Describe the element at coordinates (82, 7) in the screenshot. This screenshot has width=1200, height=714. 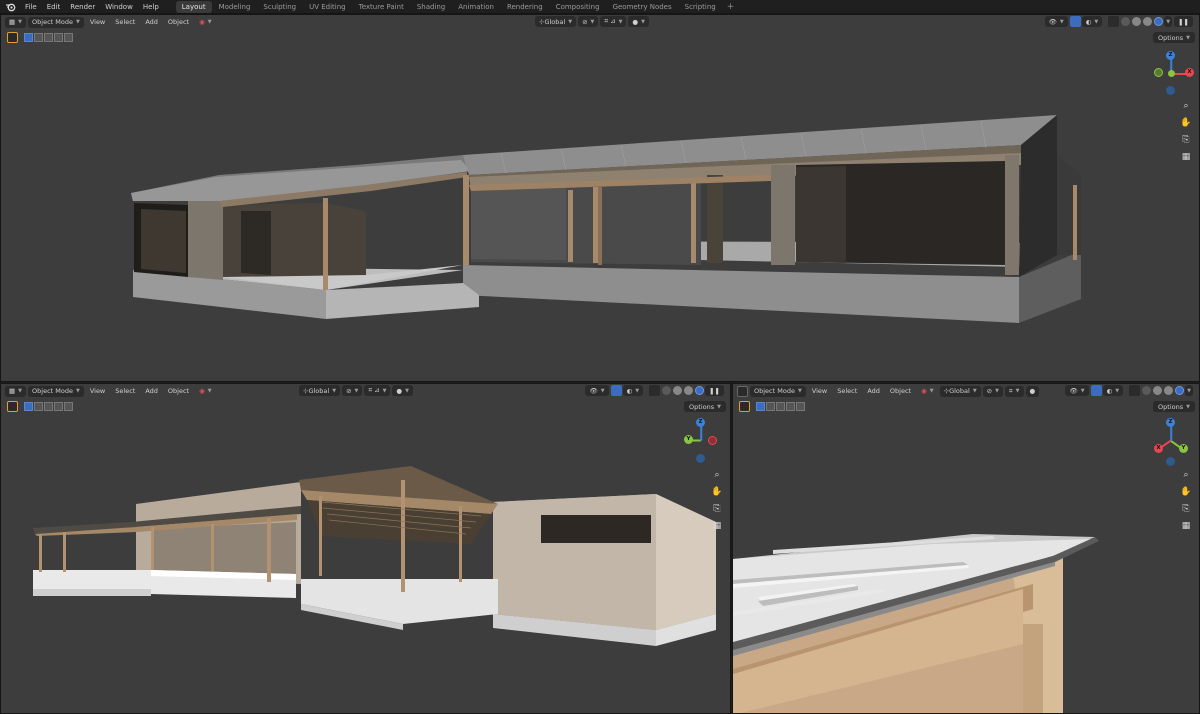
I see `menu-render: Render` at that location.